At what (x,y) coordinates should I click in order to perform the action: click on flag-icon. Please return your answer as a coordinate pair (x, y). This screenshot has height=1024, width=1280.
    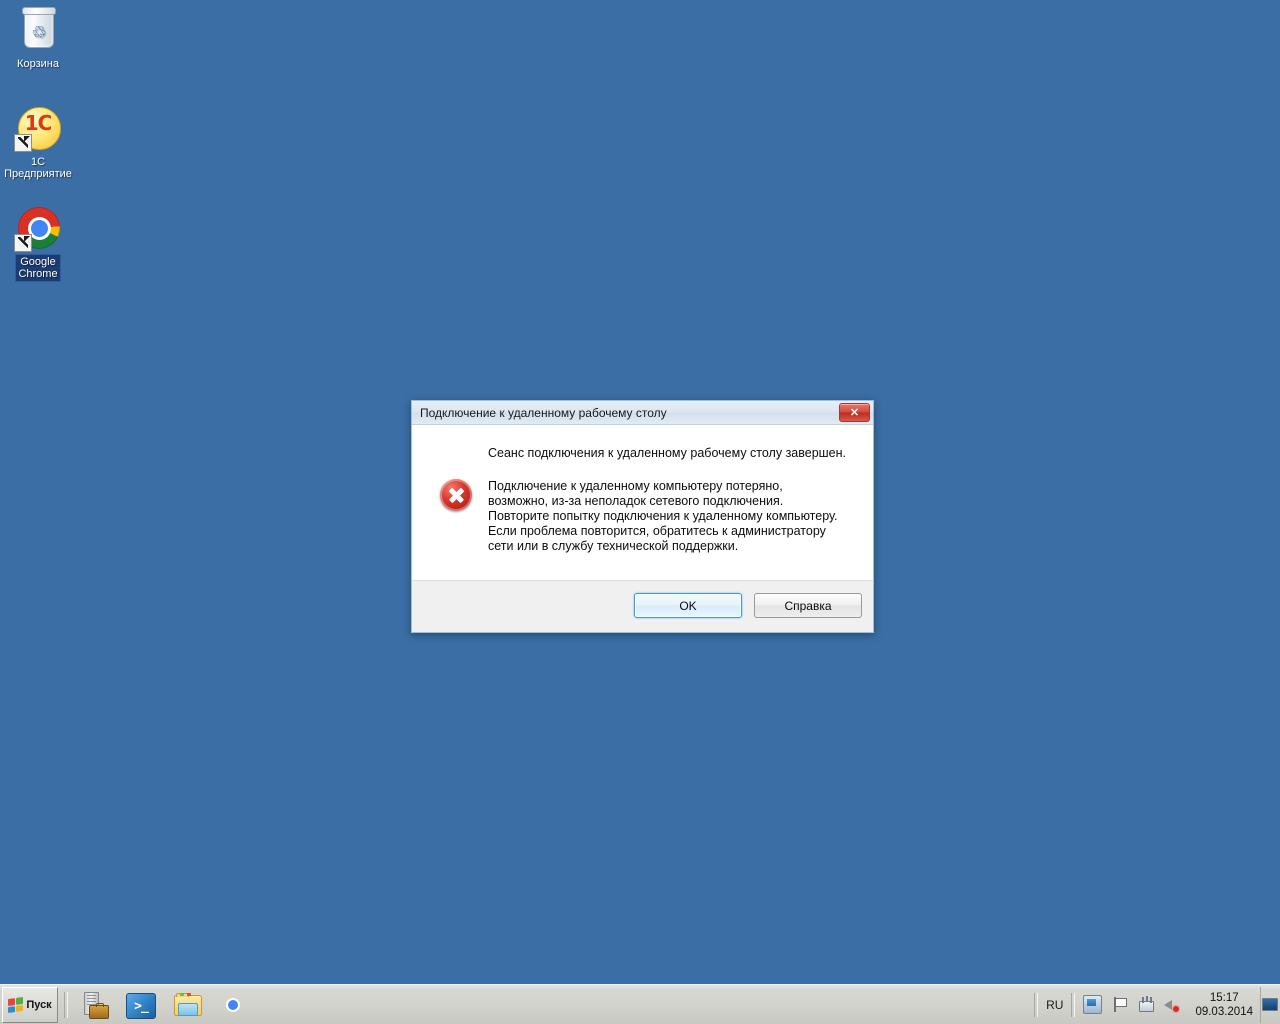
    Looking at the image, I should click on (1119, 1004).